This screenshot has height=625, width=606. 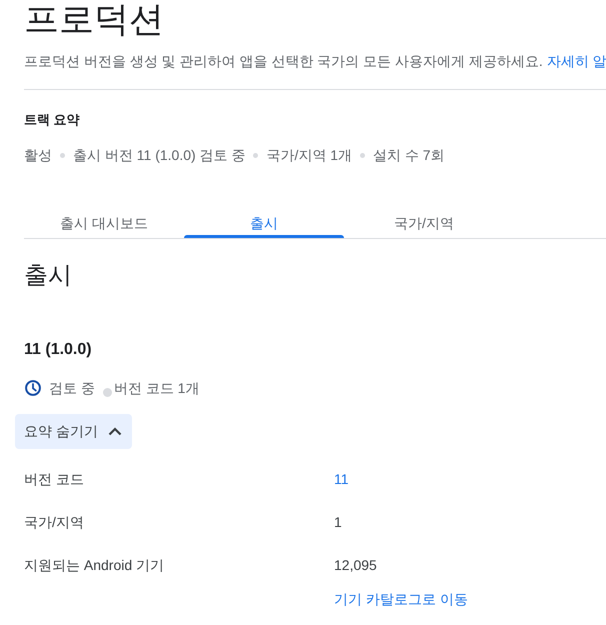 I want to click on release-version: 11 (1.0.0), so click(x=58, y=350).